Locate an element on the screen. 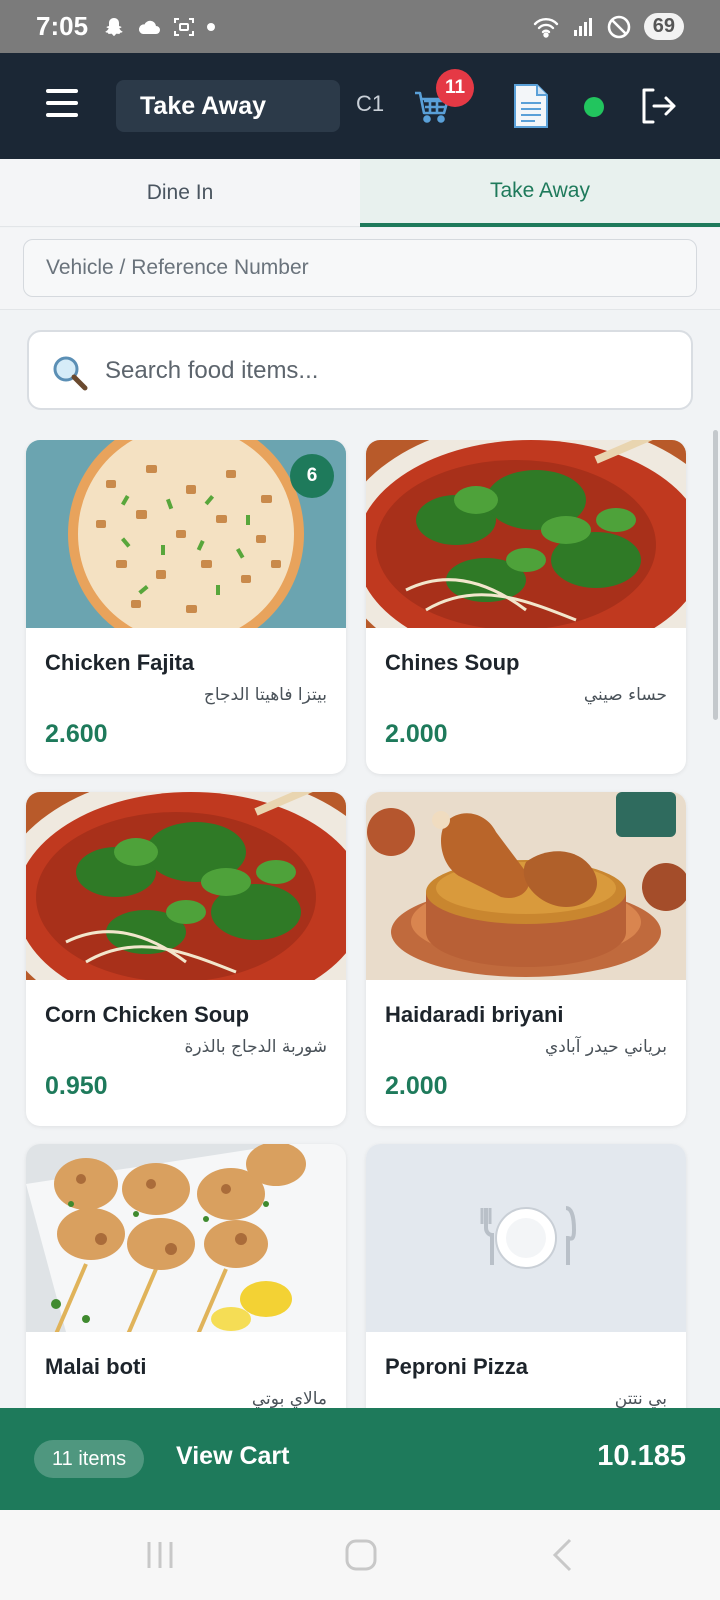 This screenshot has height=1600, width=720. item-arabic-name: برياني حيدر آبادي is located at coordinates (605, 1047).